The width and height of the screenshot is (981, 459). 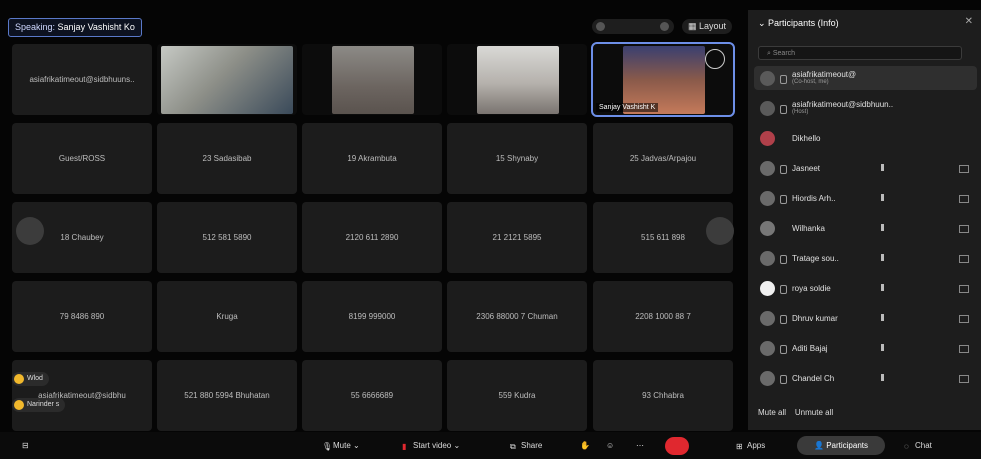 I want to click on chat-button: ◌ Chat, so click(x=918, y=446).